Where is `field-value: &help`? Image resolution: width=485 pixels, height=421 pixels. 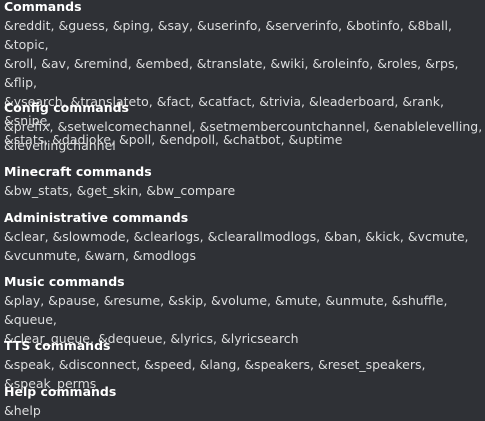
field-value: &help is located at coordinates (243, 410).